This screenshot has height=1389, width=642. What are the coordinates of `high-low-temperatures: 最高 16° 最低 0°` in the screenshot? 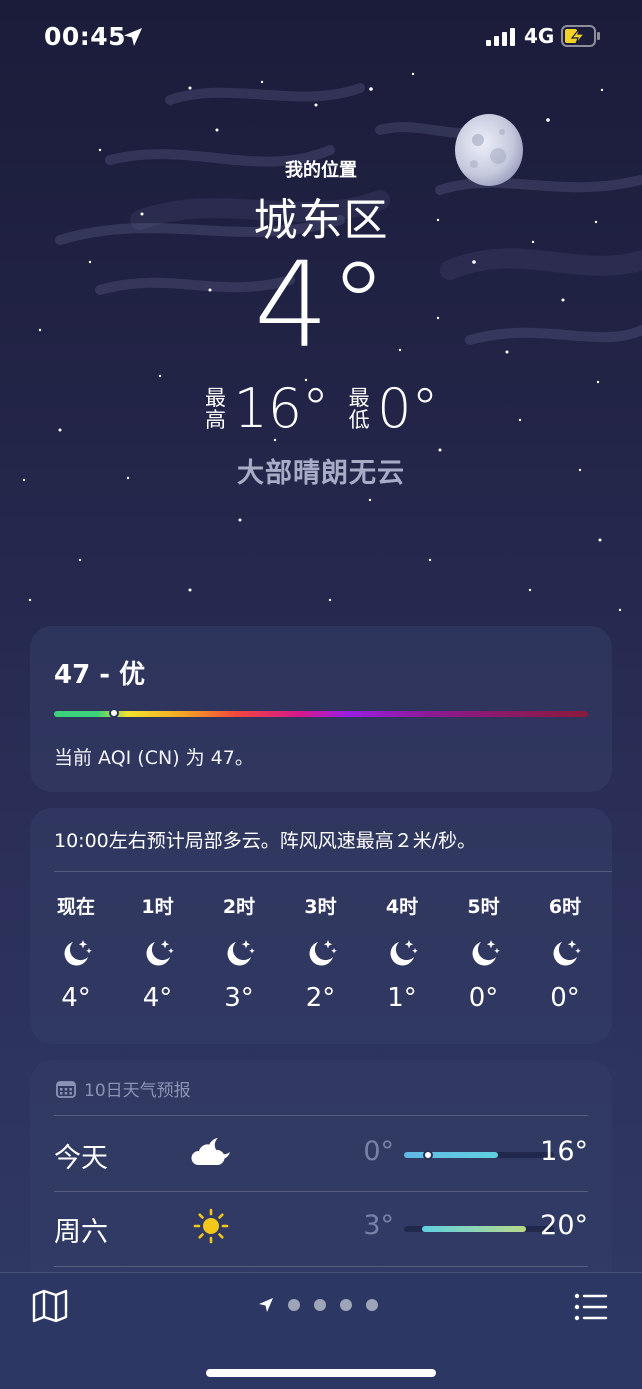 It's located at (321, 409).